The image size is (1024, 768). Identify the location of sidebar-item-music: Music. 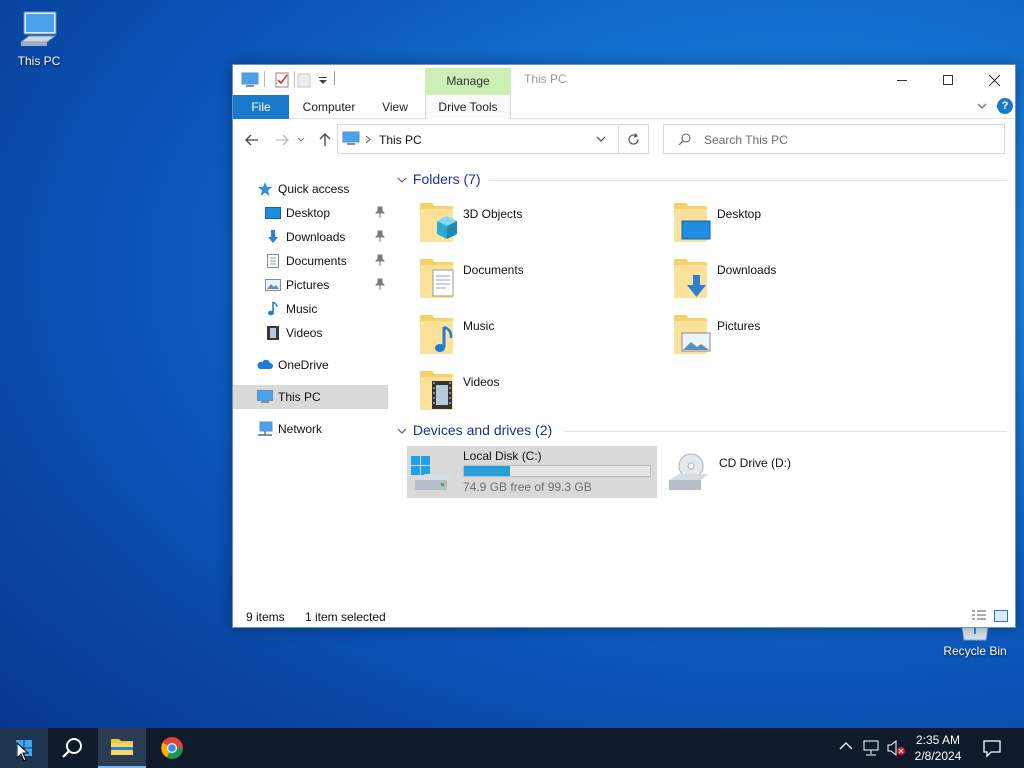
(310, 309).